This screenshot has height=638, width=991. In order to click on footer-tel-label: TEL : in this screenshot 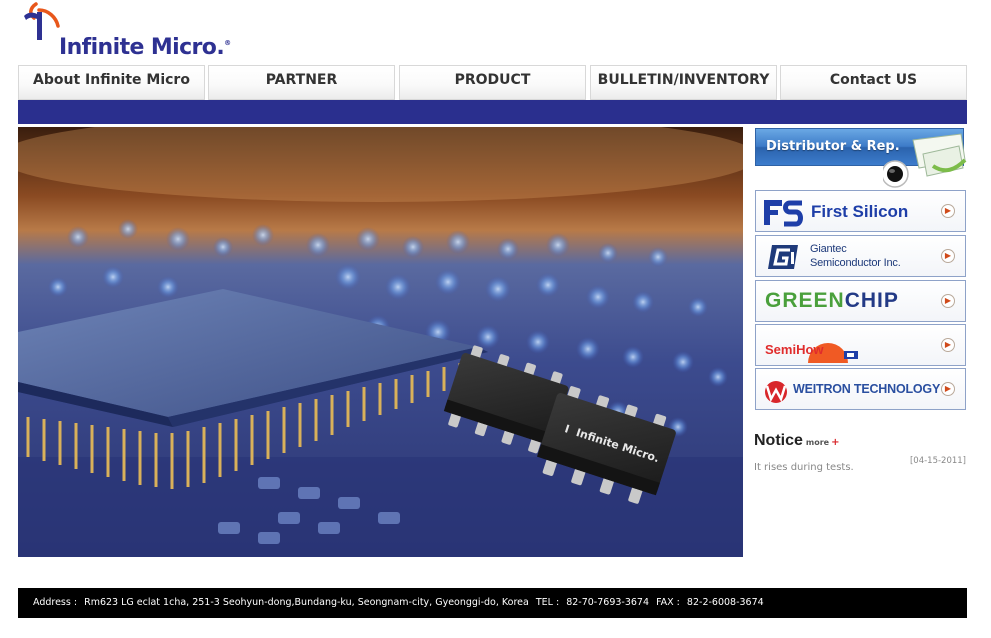, I will do `click(547, 602)`.